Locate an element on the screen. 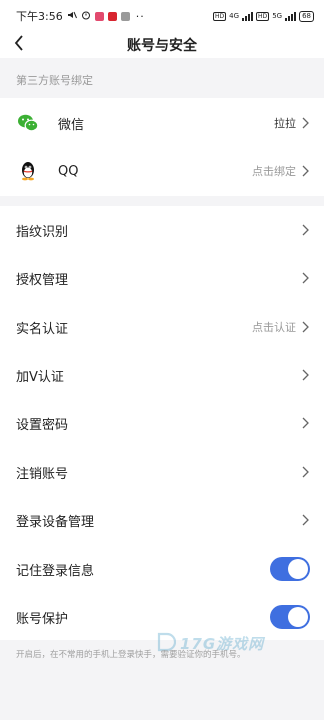 The height and width of the screenshot is (720, 324). remember-login-toggle is located at coordinates (290, 569).